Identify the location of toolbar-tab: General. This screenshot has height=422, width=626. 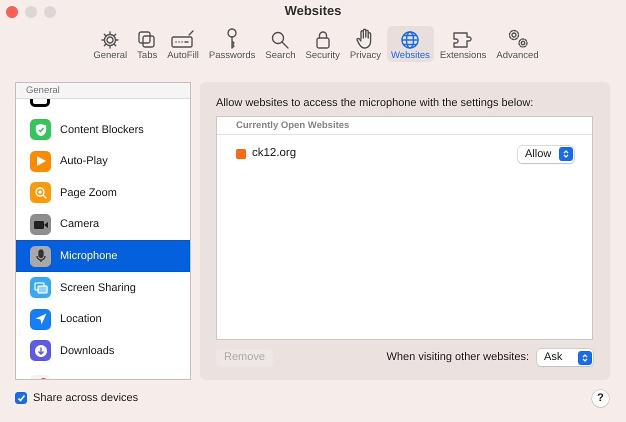
(110, 44).